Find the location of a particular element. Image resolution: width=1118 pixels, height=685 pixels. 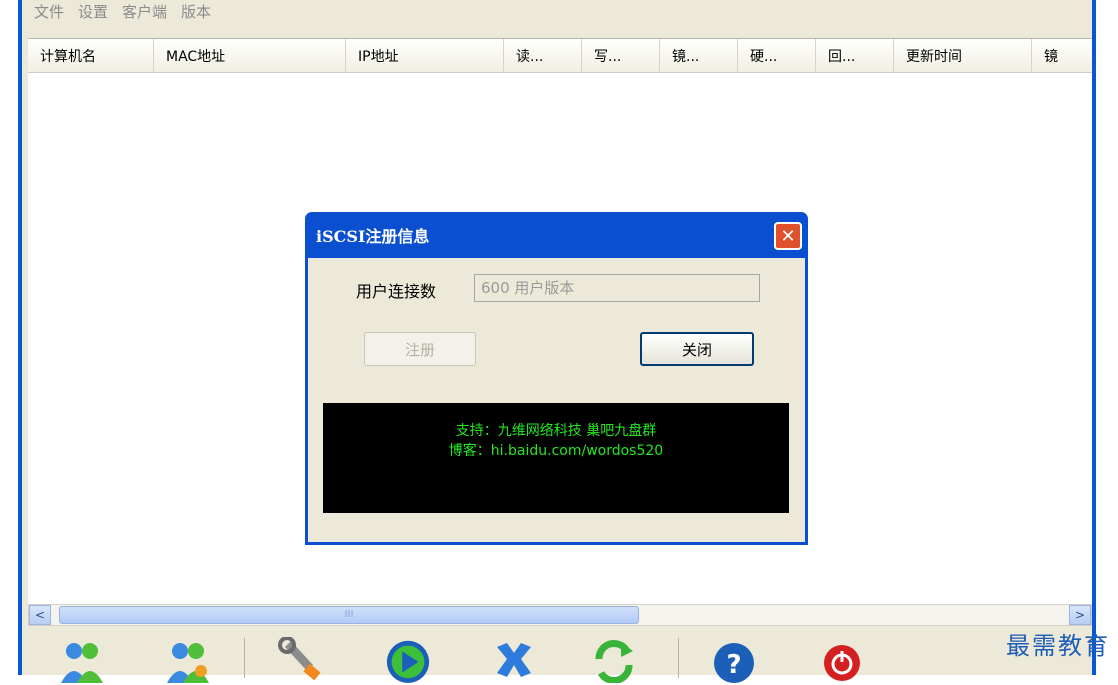

dialog-title: iSCSI注册信息 is located at coordinates (373, 236).